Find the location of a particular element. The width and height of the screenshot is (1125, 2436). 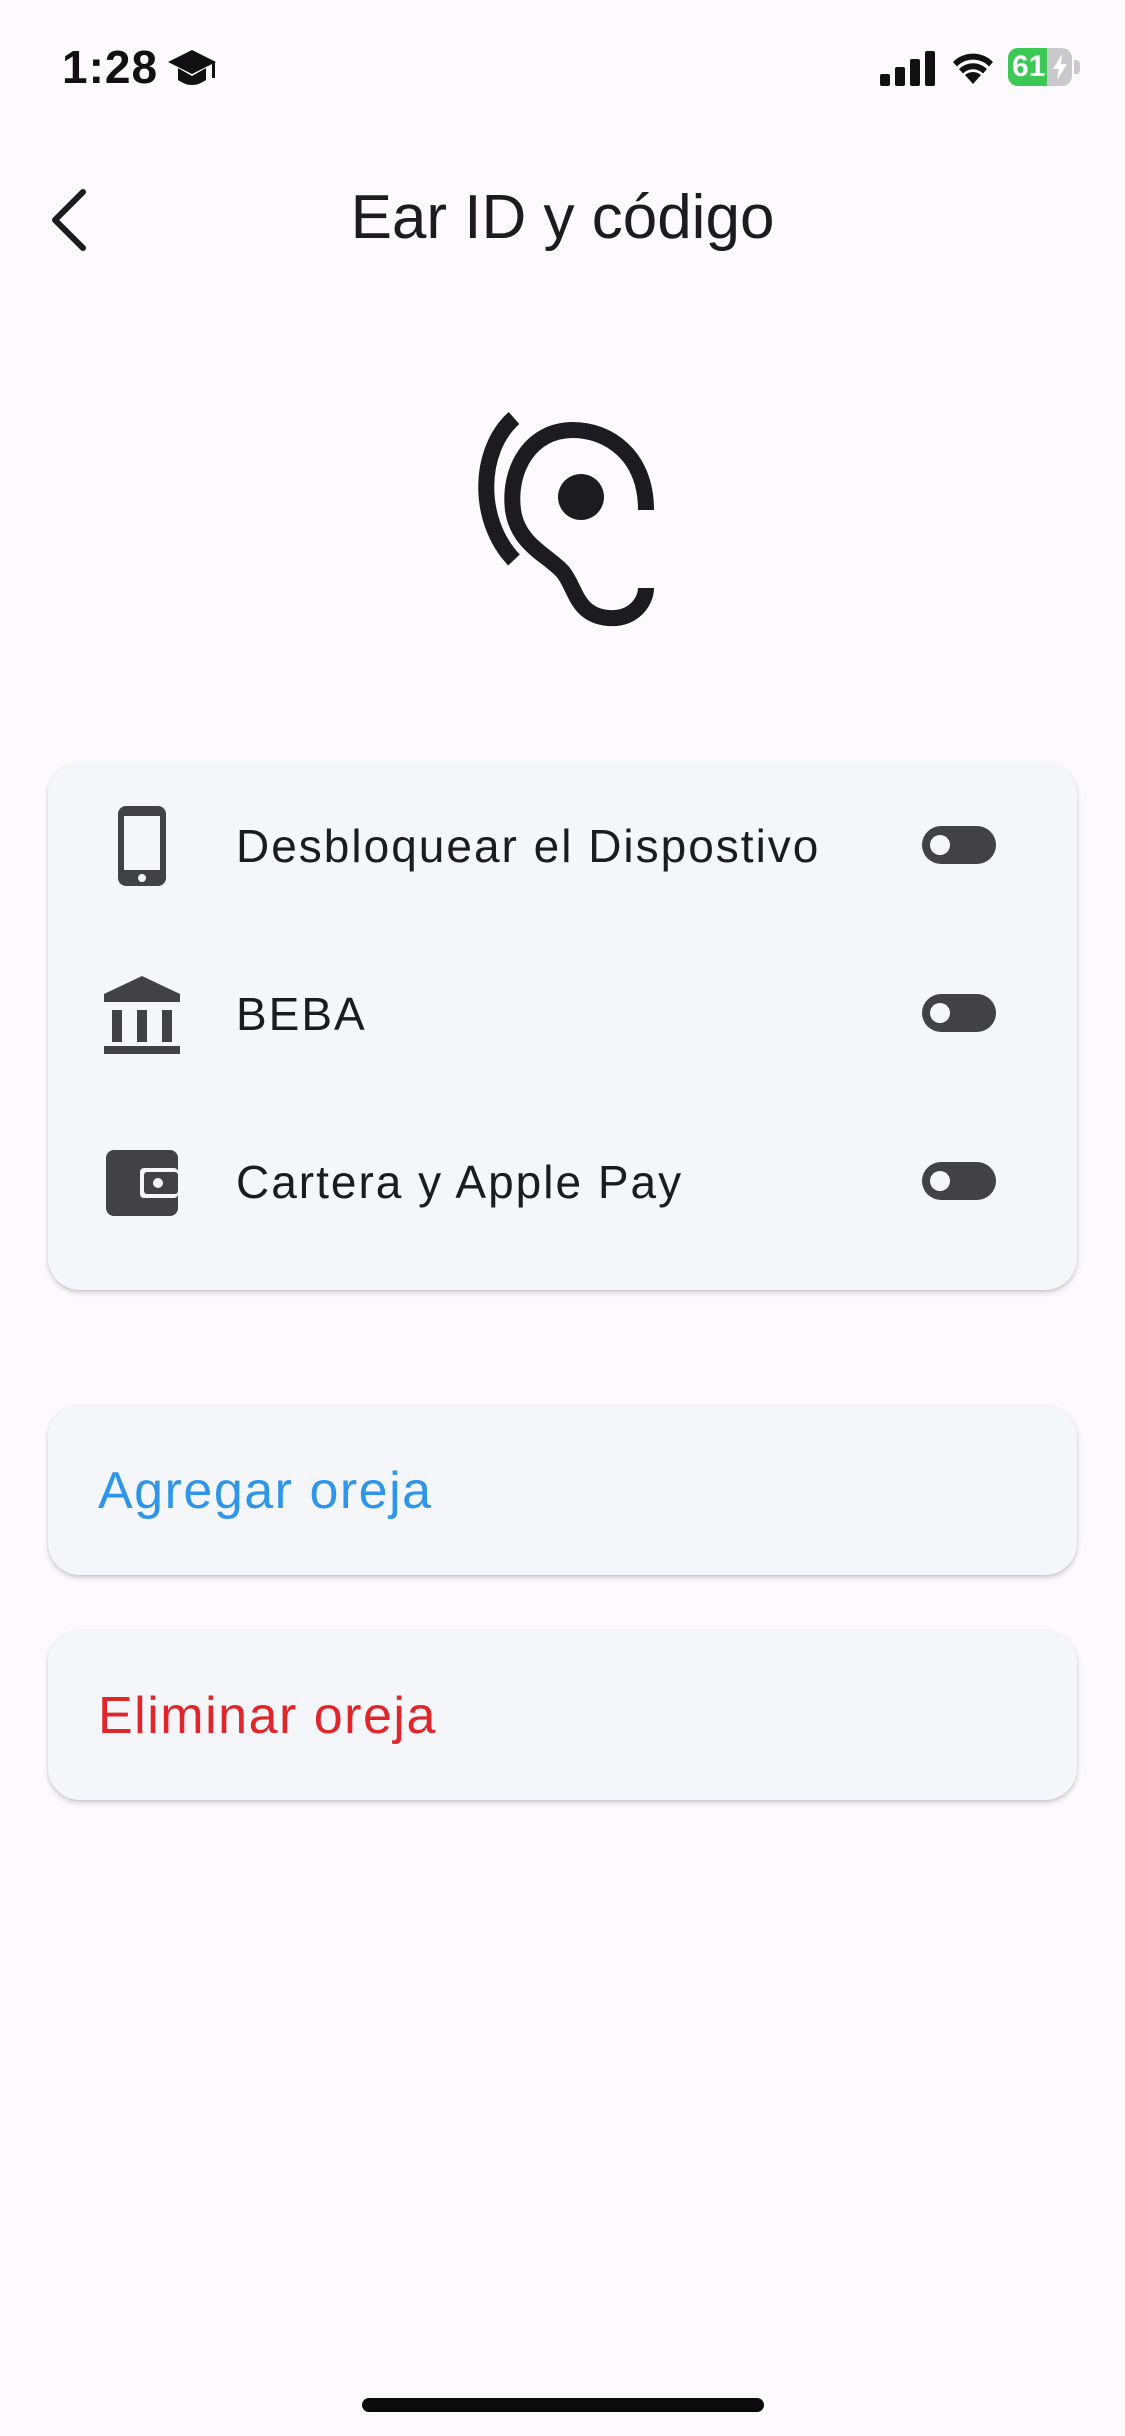

beba-toggle is located at coordinates (959, 1013).